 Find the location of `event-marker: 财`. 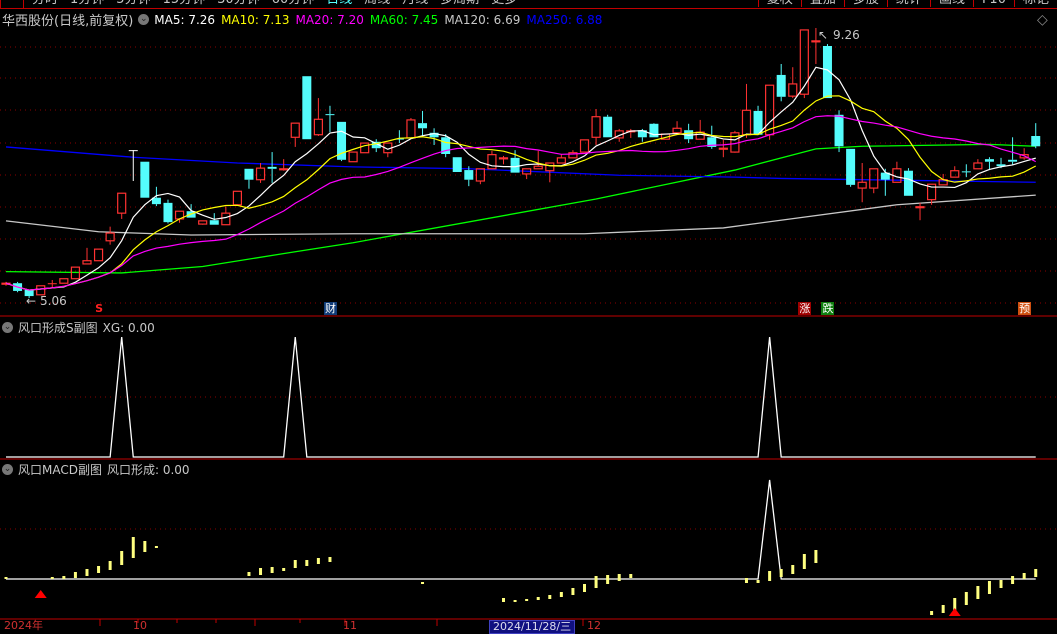

event-marker: 财 is located at coordinates (330, 308).